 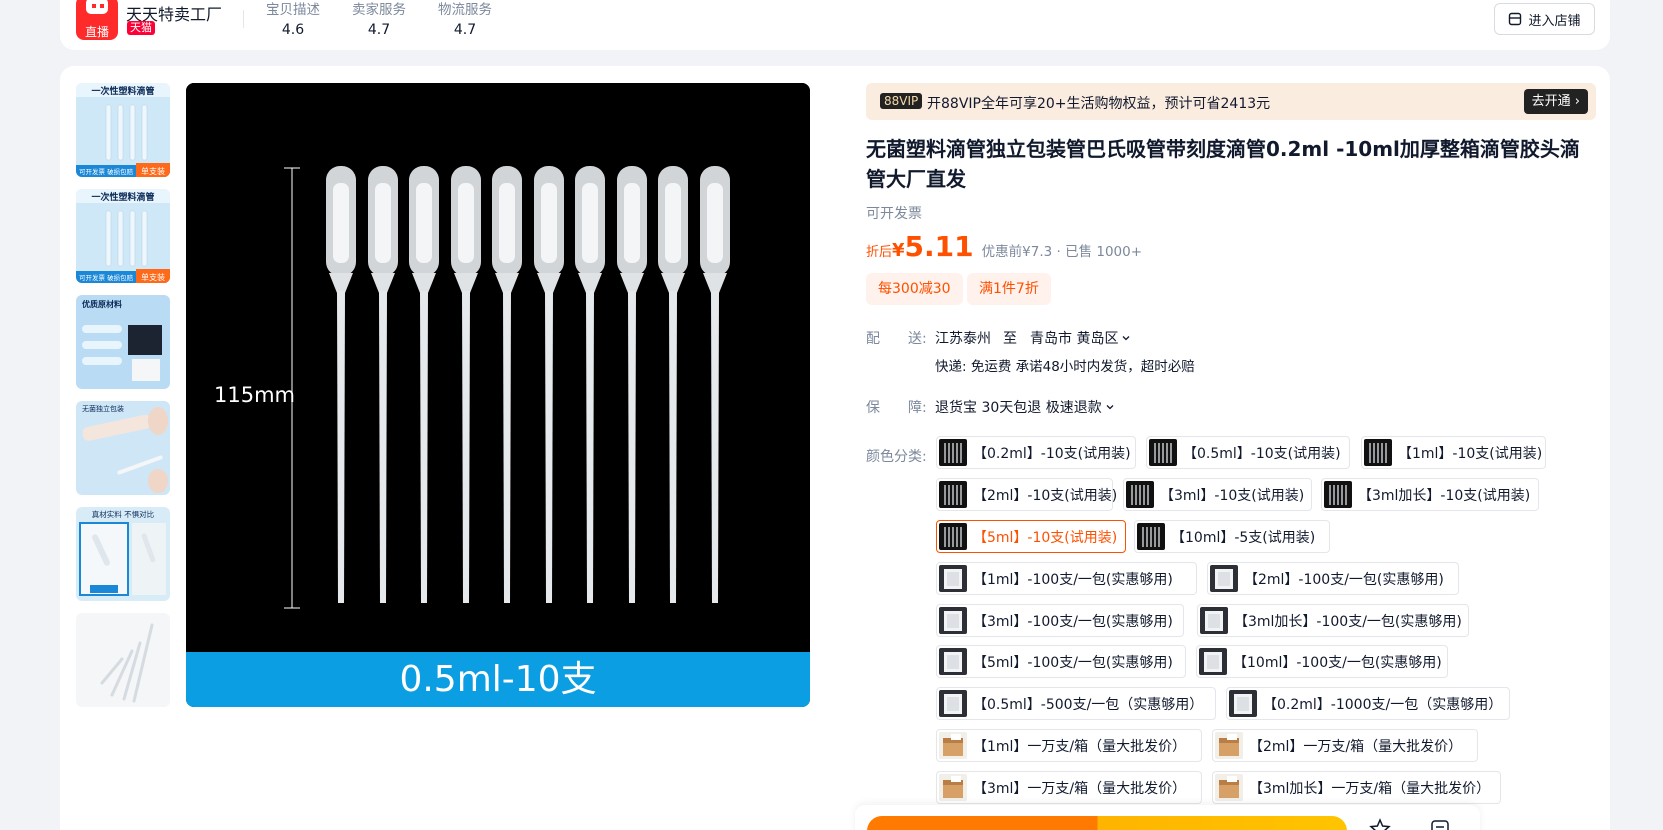 I want to click on delivery-destination-select: 青岛市 黄岛区, so click(x=1080, y=338).